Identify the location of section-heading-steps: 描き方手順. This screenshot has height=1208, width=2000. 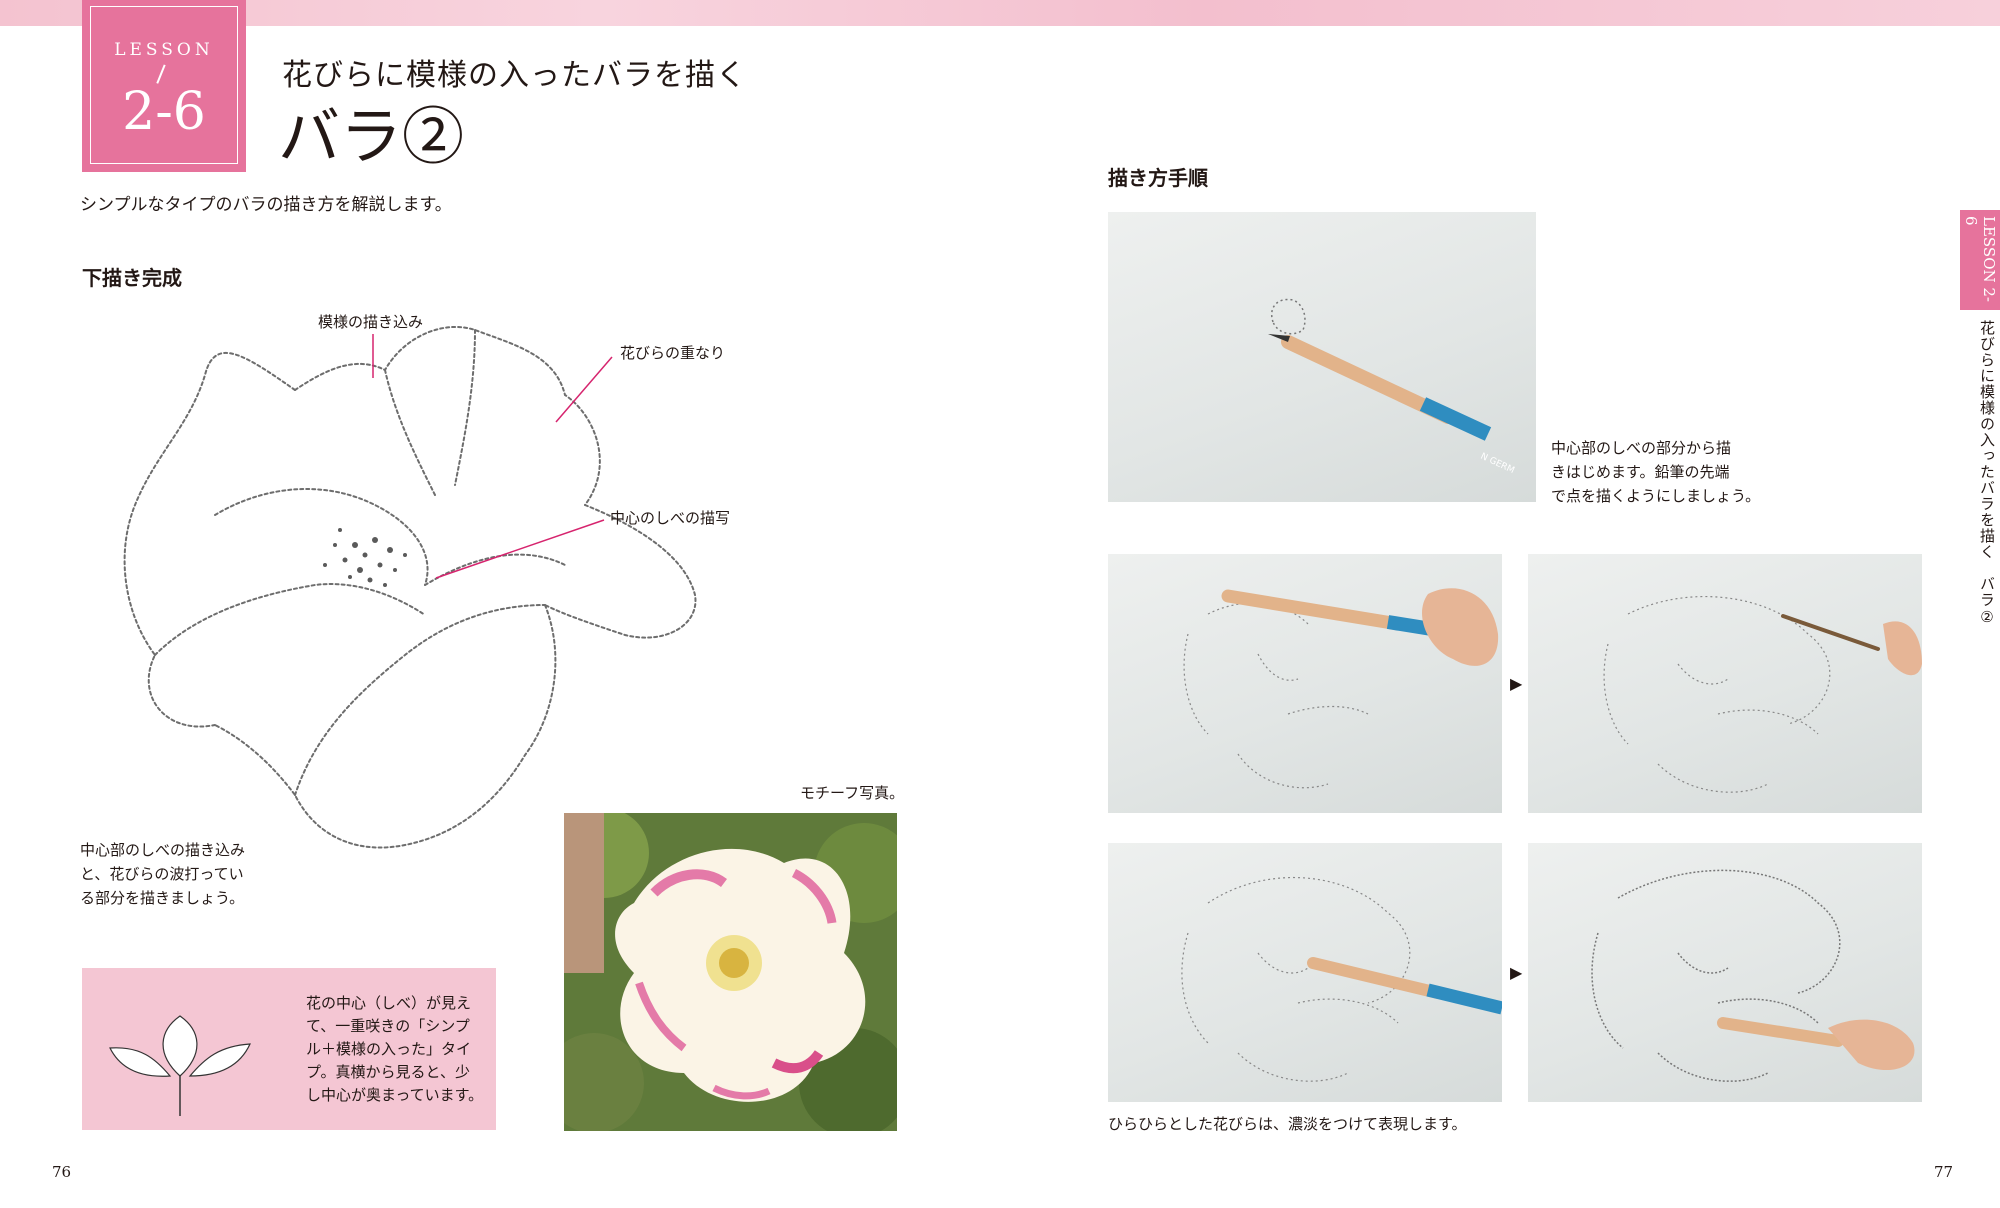
(1158, 178).